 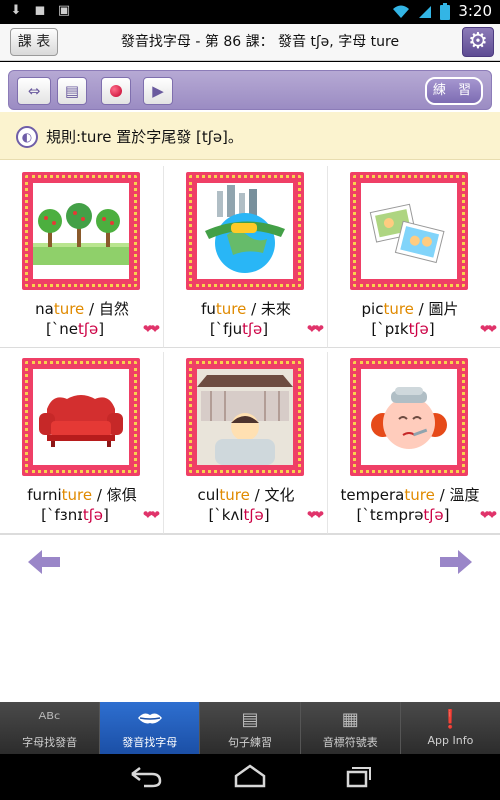 I want to click on arrow-right-icon, so click(x=456, y=562).